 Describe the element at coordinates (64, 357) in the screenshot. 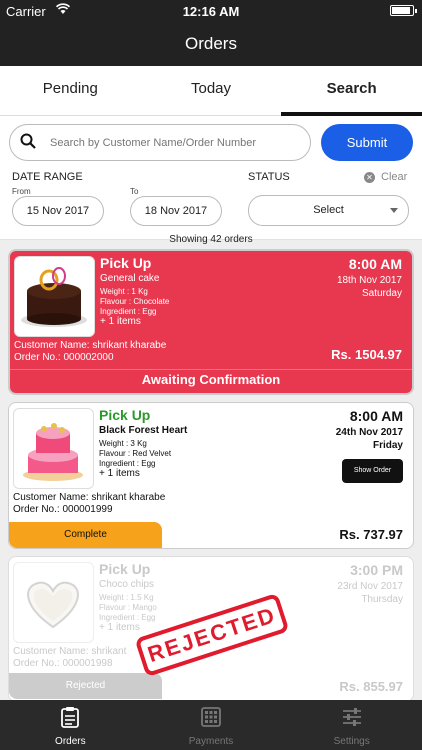

I see `order-number: Order No.: 000002000` at that location.